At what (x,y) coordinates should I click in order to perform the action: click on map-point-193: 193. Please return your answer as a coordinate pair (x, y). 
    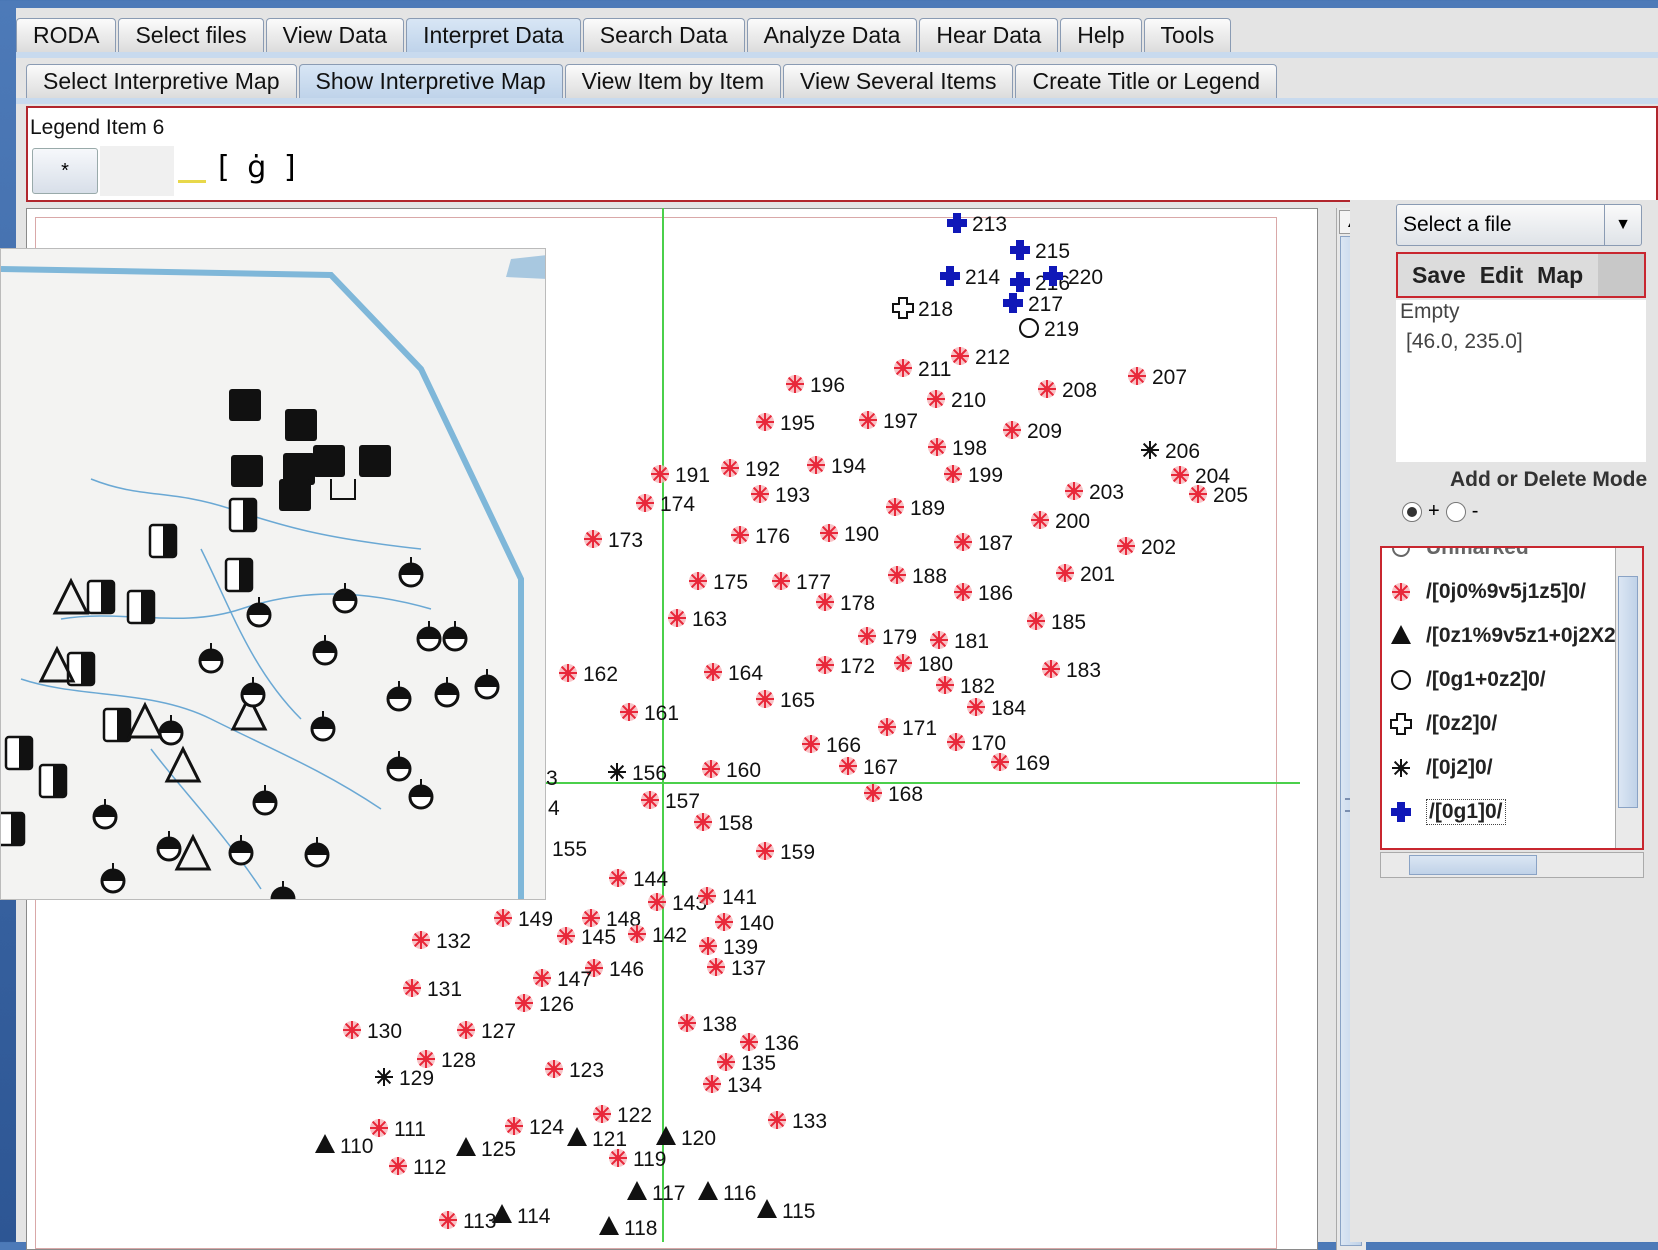
    Looking at the image, I should click on (780, 495).